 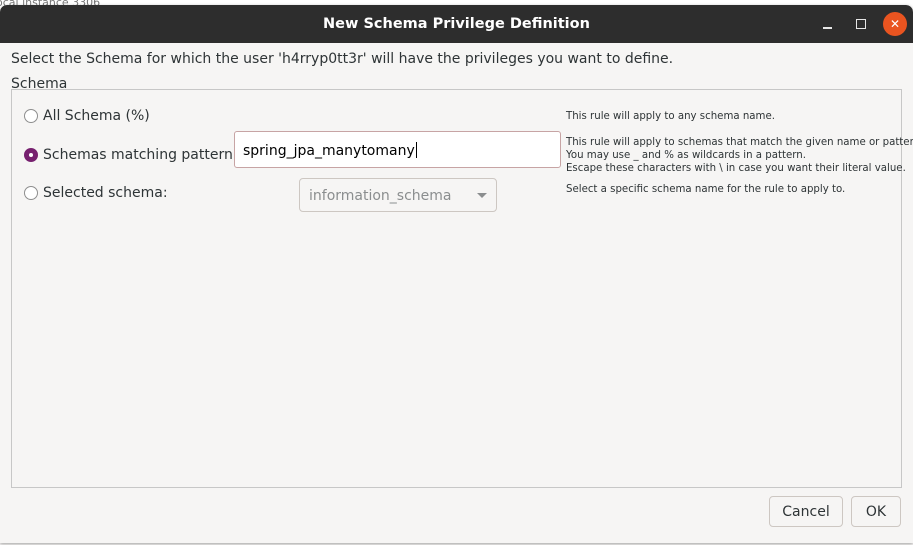 I want to click on maximize-button, so click(x=861, y=24).